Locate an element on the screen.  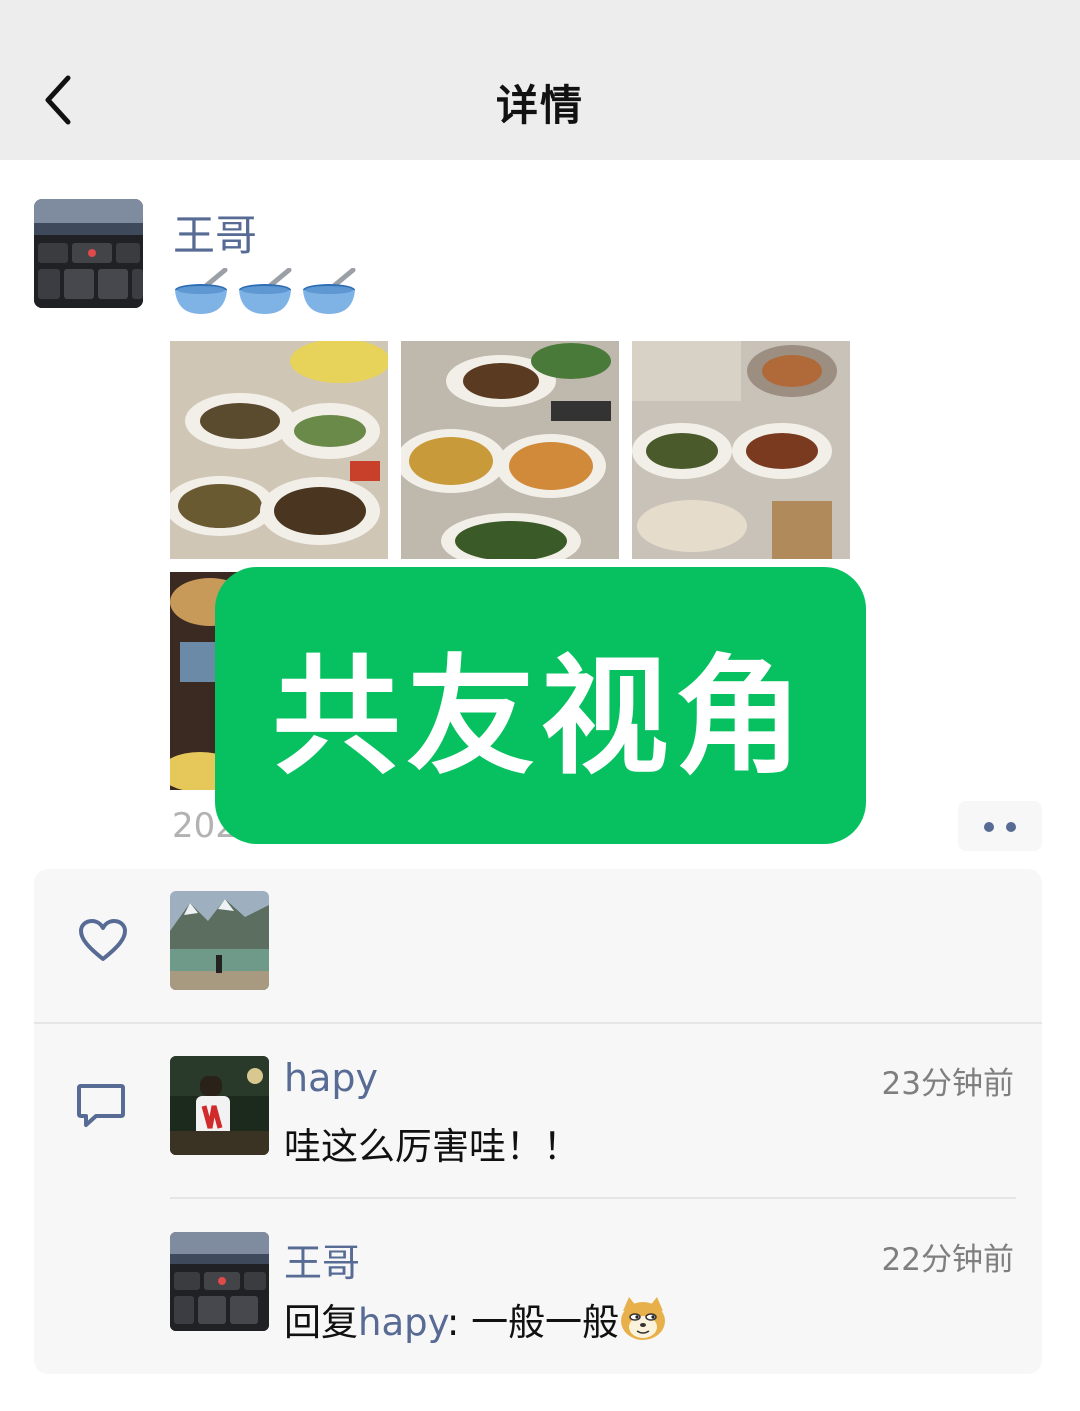
commenter-name: 王哥 is located at coordinates (322, 1259).